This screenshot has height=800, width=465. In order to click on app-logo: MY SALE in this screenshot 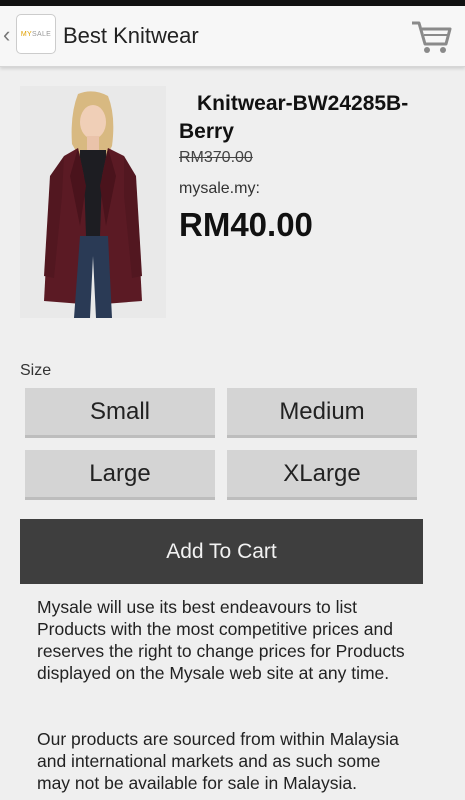, I will do `click(36, 34)`.